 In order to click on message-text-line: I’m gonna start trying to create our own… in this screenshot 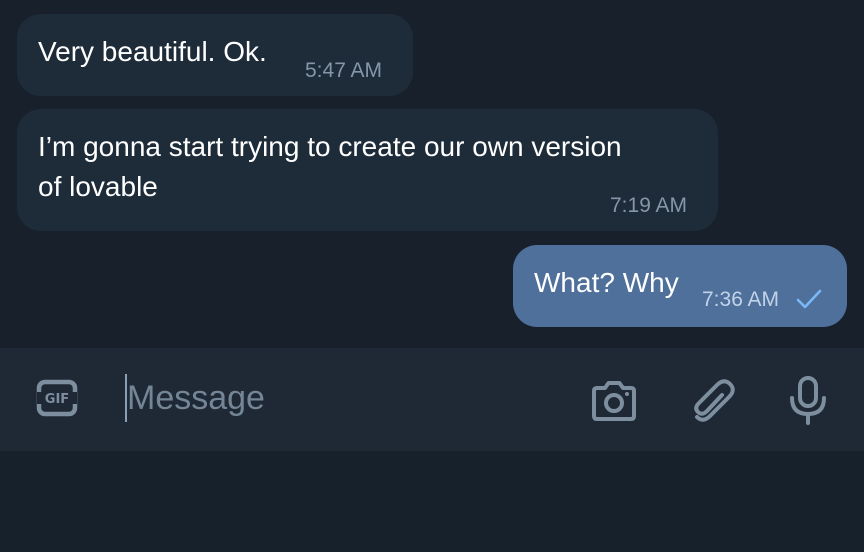, I will do `click(330, 146)`.